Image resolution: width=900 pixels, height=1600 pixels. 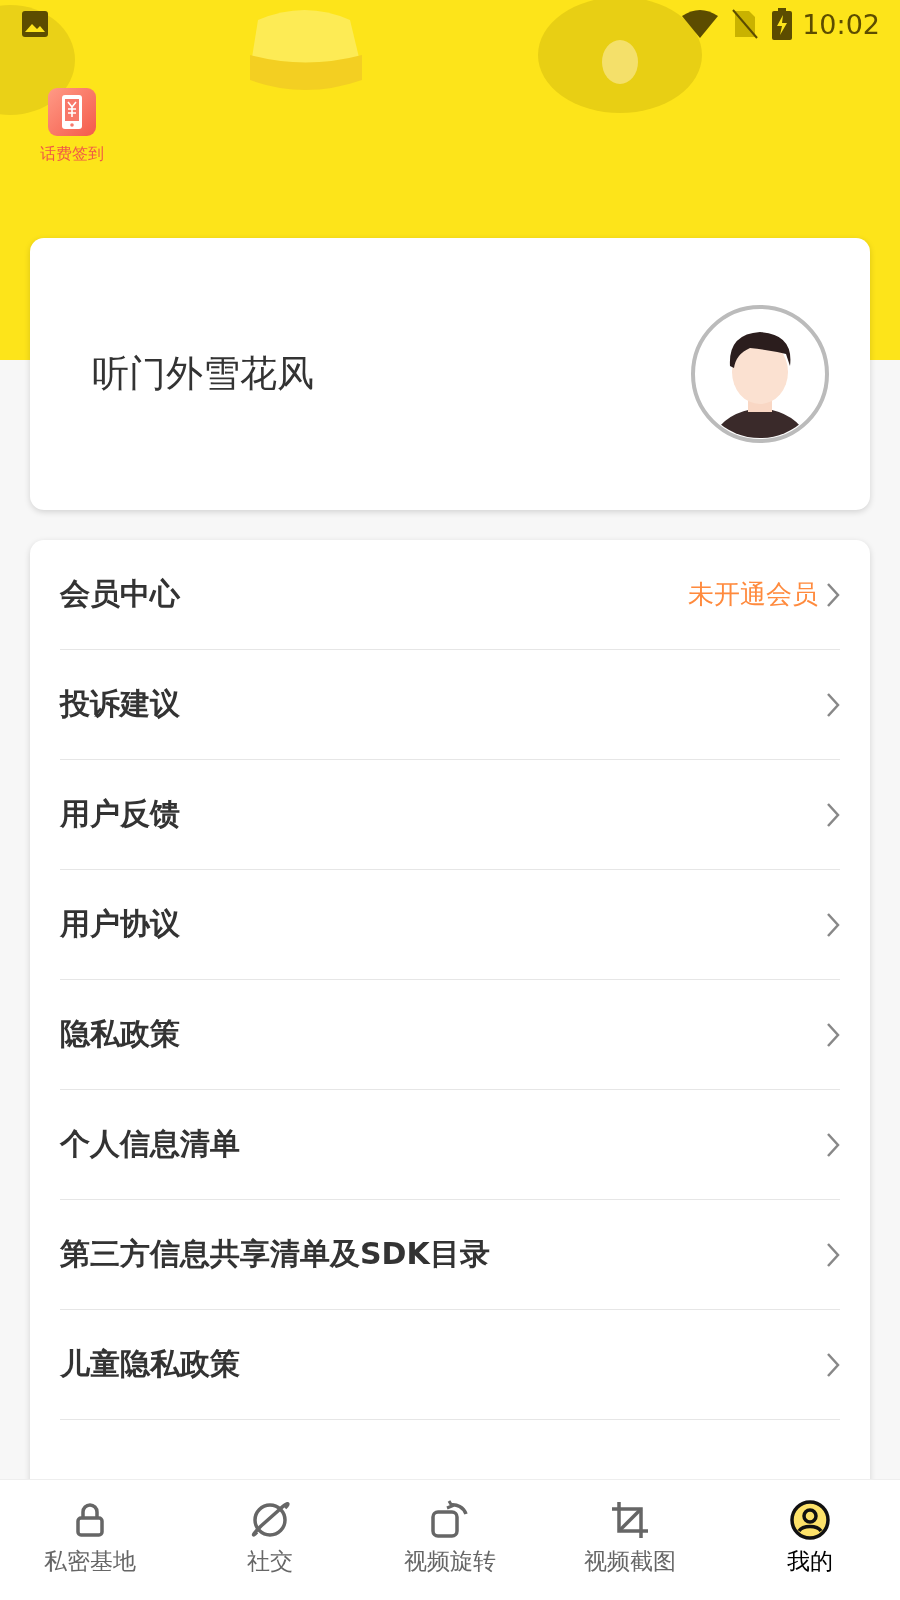 I want to click on menu-row: 儿童隐私政策, so click(x=450, y=1365).